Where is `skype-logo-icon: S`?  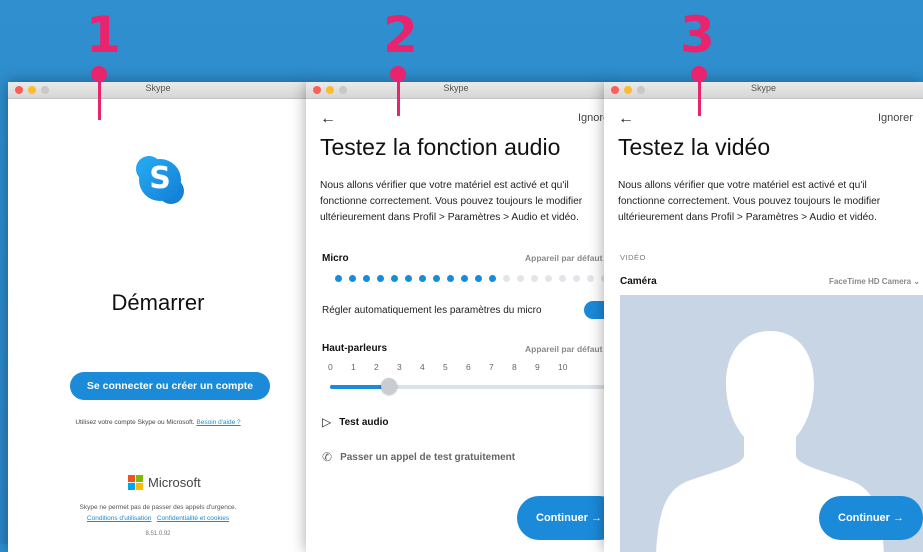
skype-logo-icon: S is located at coordinates (160, 180).